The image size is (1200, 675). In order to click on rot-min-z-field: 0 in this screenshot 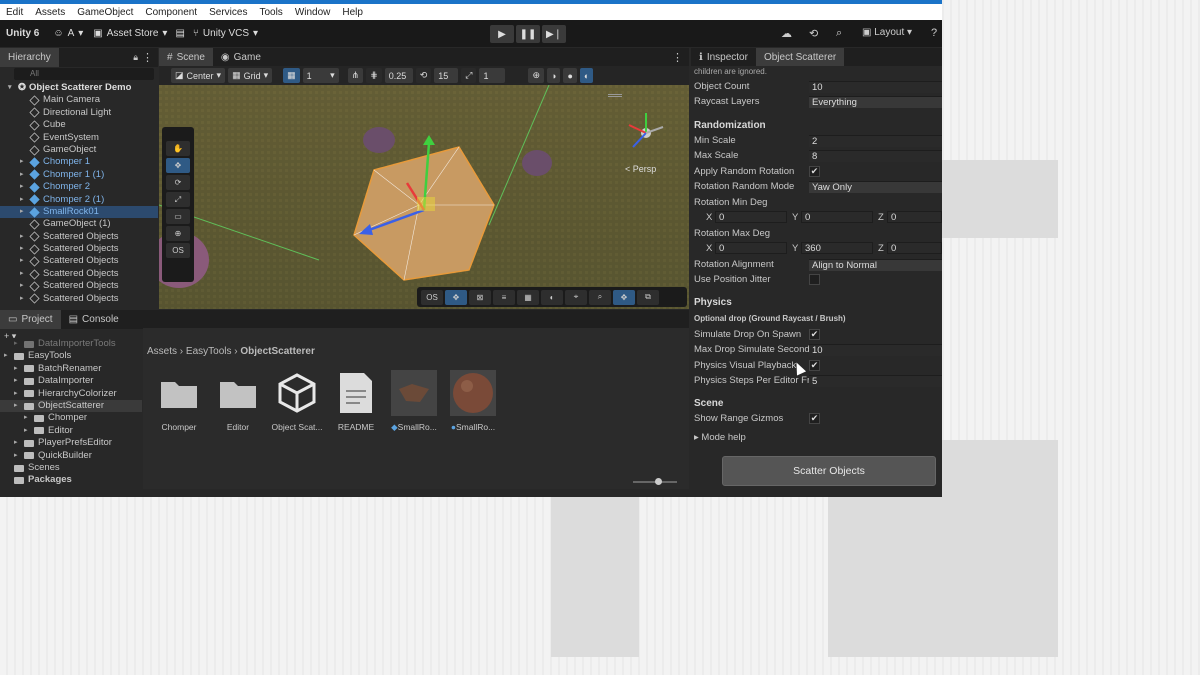, I will do `click(914, 217)`.